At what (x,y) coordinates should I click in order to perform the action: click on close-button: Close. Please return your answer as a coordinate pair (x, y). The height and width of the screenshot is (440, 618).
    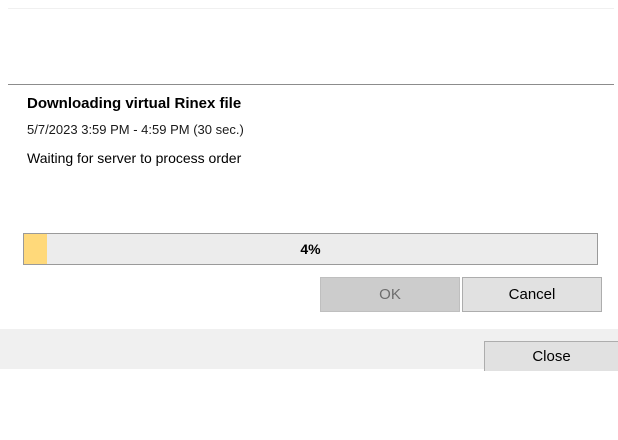
    Looking at the image, I should click on (551, 356).